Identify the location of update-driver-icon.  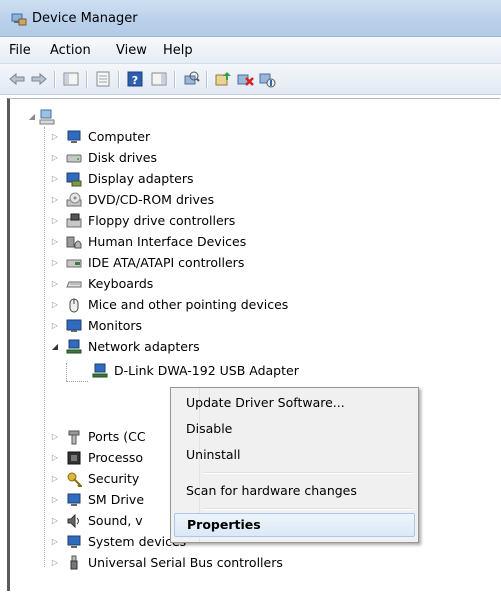
(223, 79).